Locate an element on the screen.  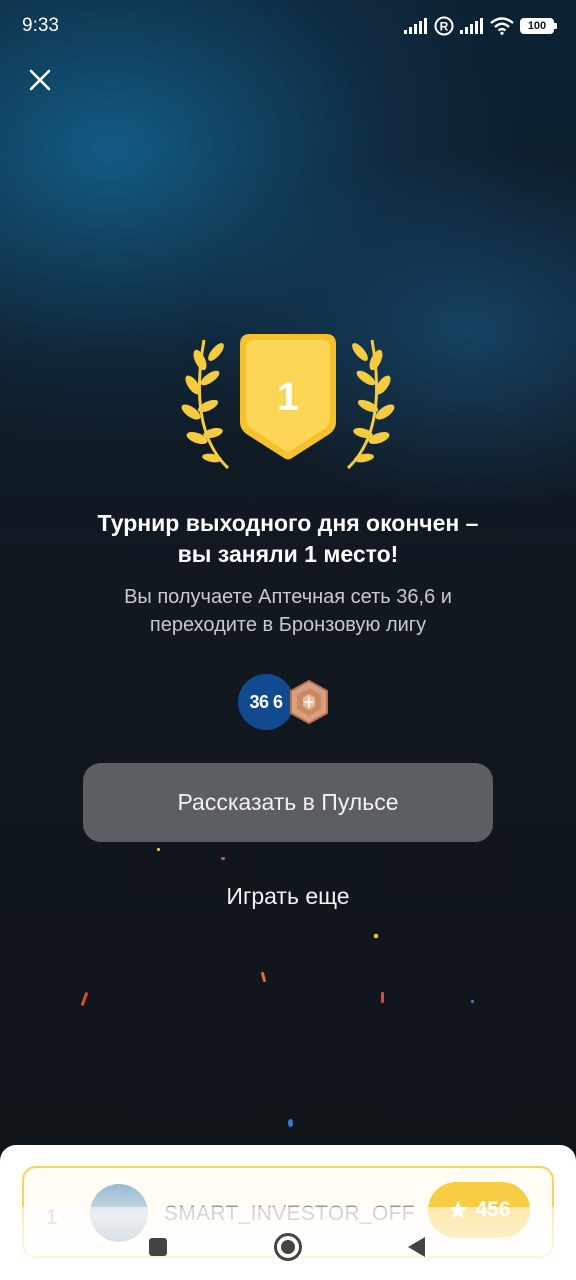
laurel-left-icon is located at coordinates (205, 404).